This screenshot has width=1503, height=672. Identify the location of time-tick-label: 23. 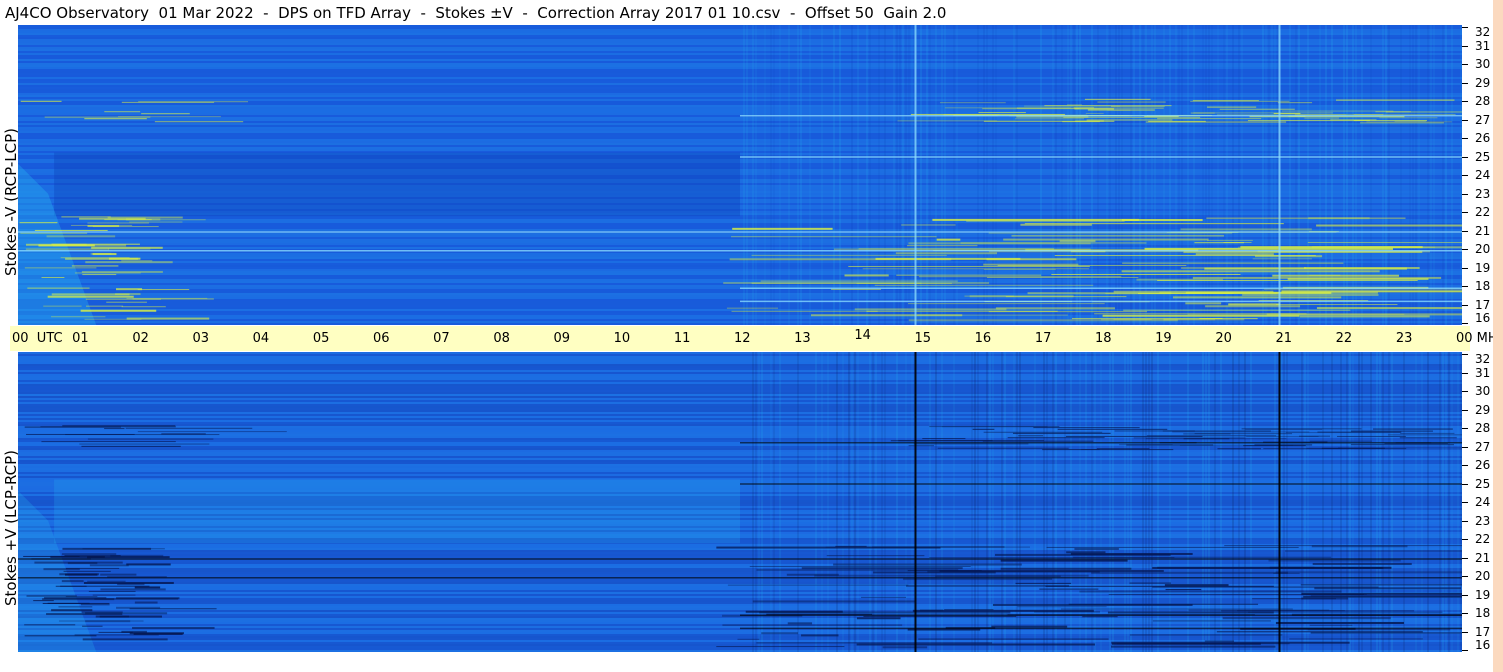
(1404, 338).